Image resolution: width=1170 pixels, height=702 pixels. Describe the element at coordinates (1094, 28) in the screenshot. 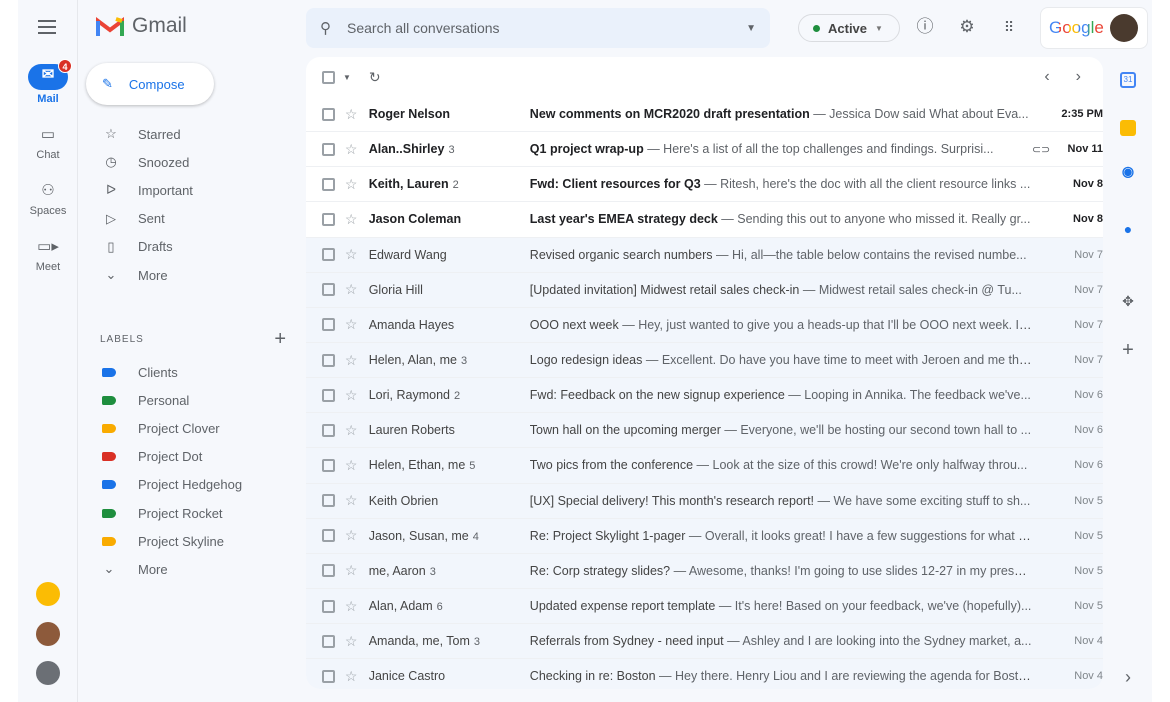

I see `account-button: Google` at that location.